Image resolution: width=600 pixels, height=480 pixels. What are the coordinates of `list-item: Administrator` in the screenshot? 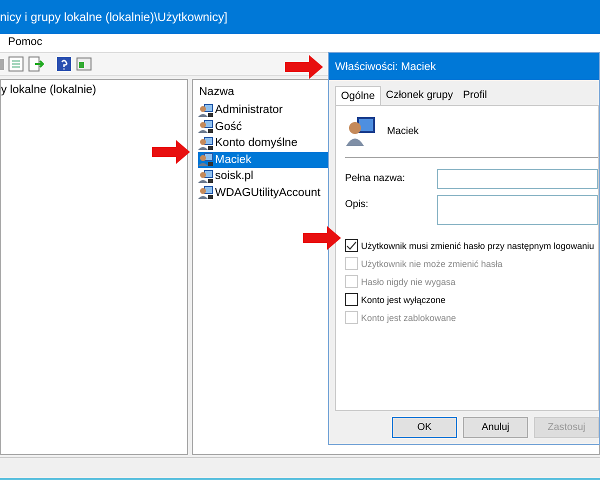 It's located at (263, 110).